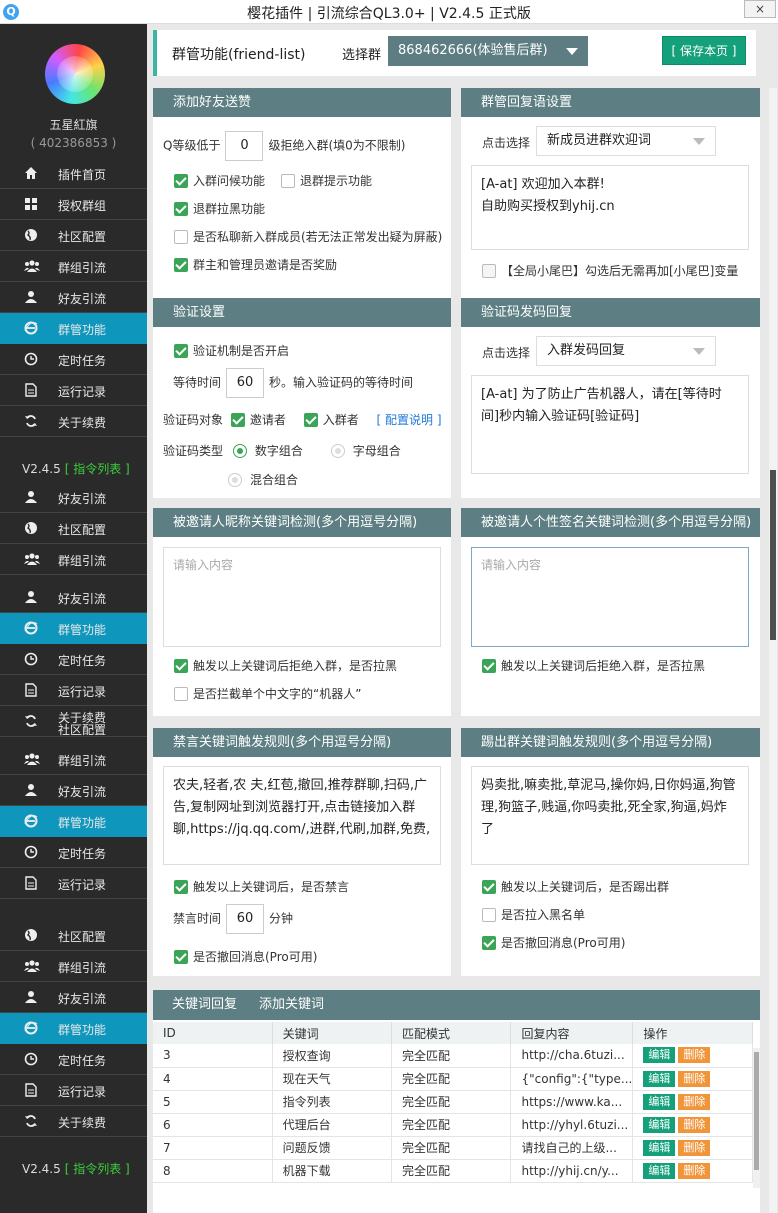  What do you see at coordinates (593, 665) in the screenshot?
I see `signature-blacklist-option: 触发以上关键词后拒绝入群，是否拉黑` at bounding box center [593, 665].